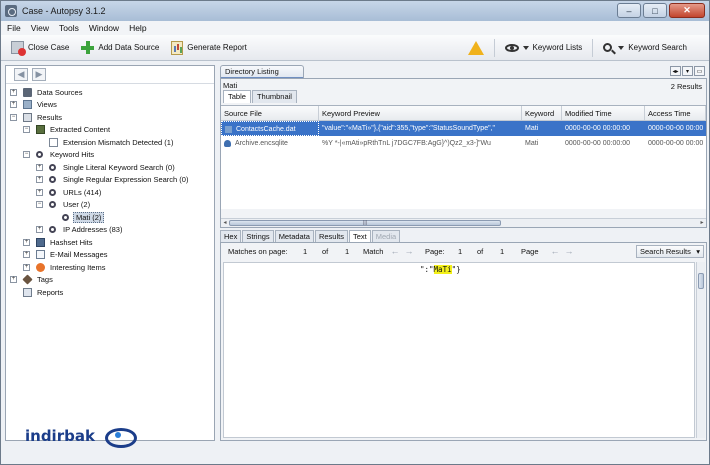 The image size is (710, 465). What do you see at coordinates (137, 28) in the screenshot?
I see `menu-help: Help` at bounding box center [137, 28].